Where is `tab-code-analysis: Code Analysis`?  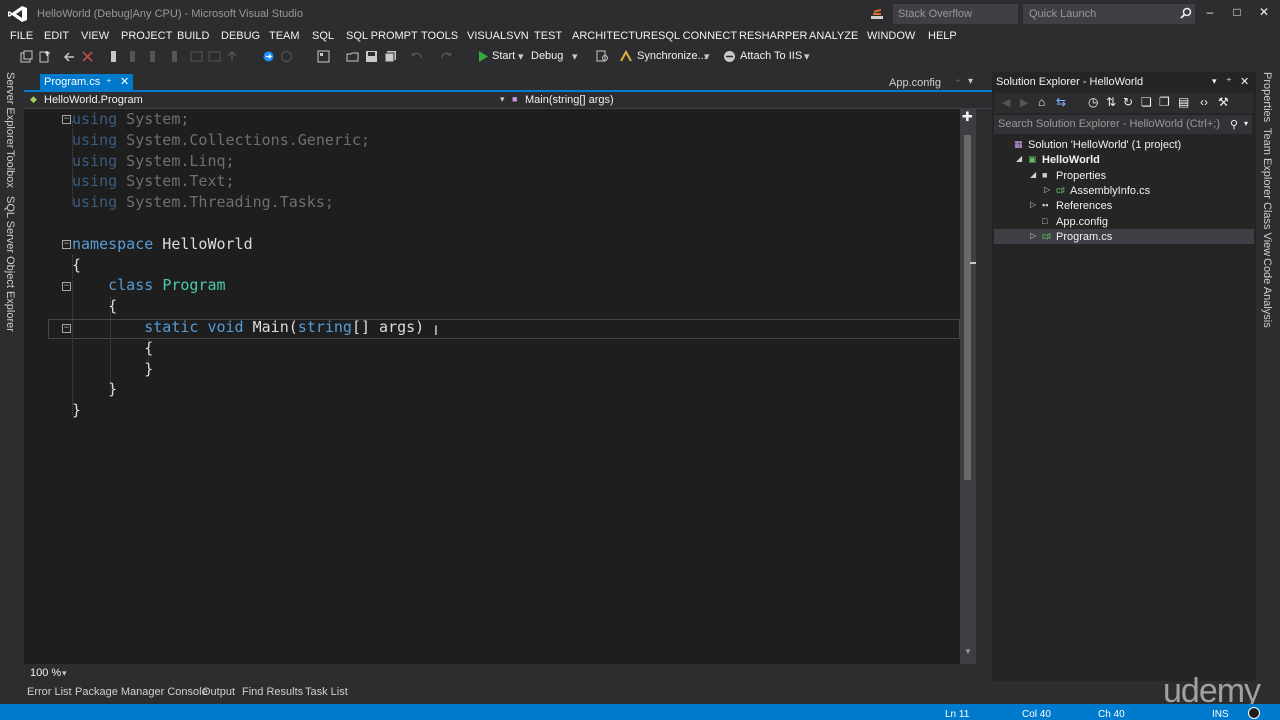 tab-code-analysis: Code Analysis is located at coordinates (1267, 293).